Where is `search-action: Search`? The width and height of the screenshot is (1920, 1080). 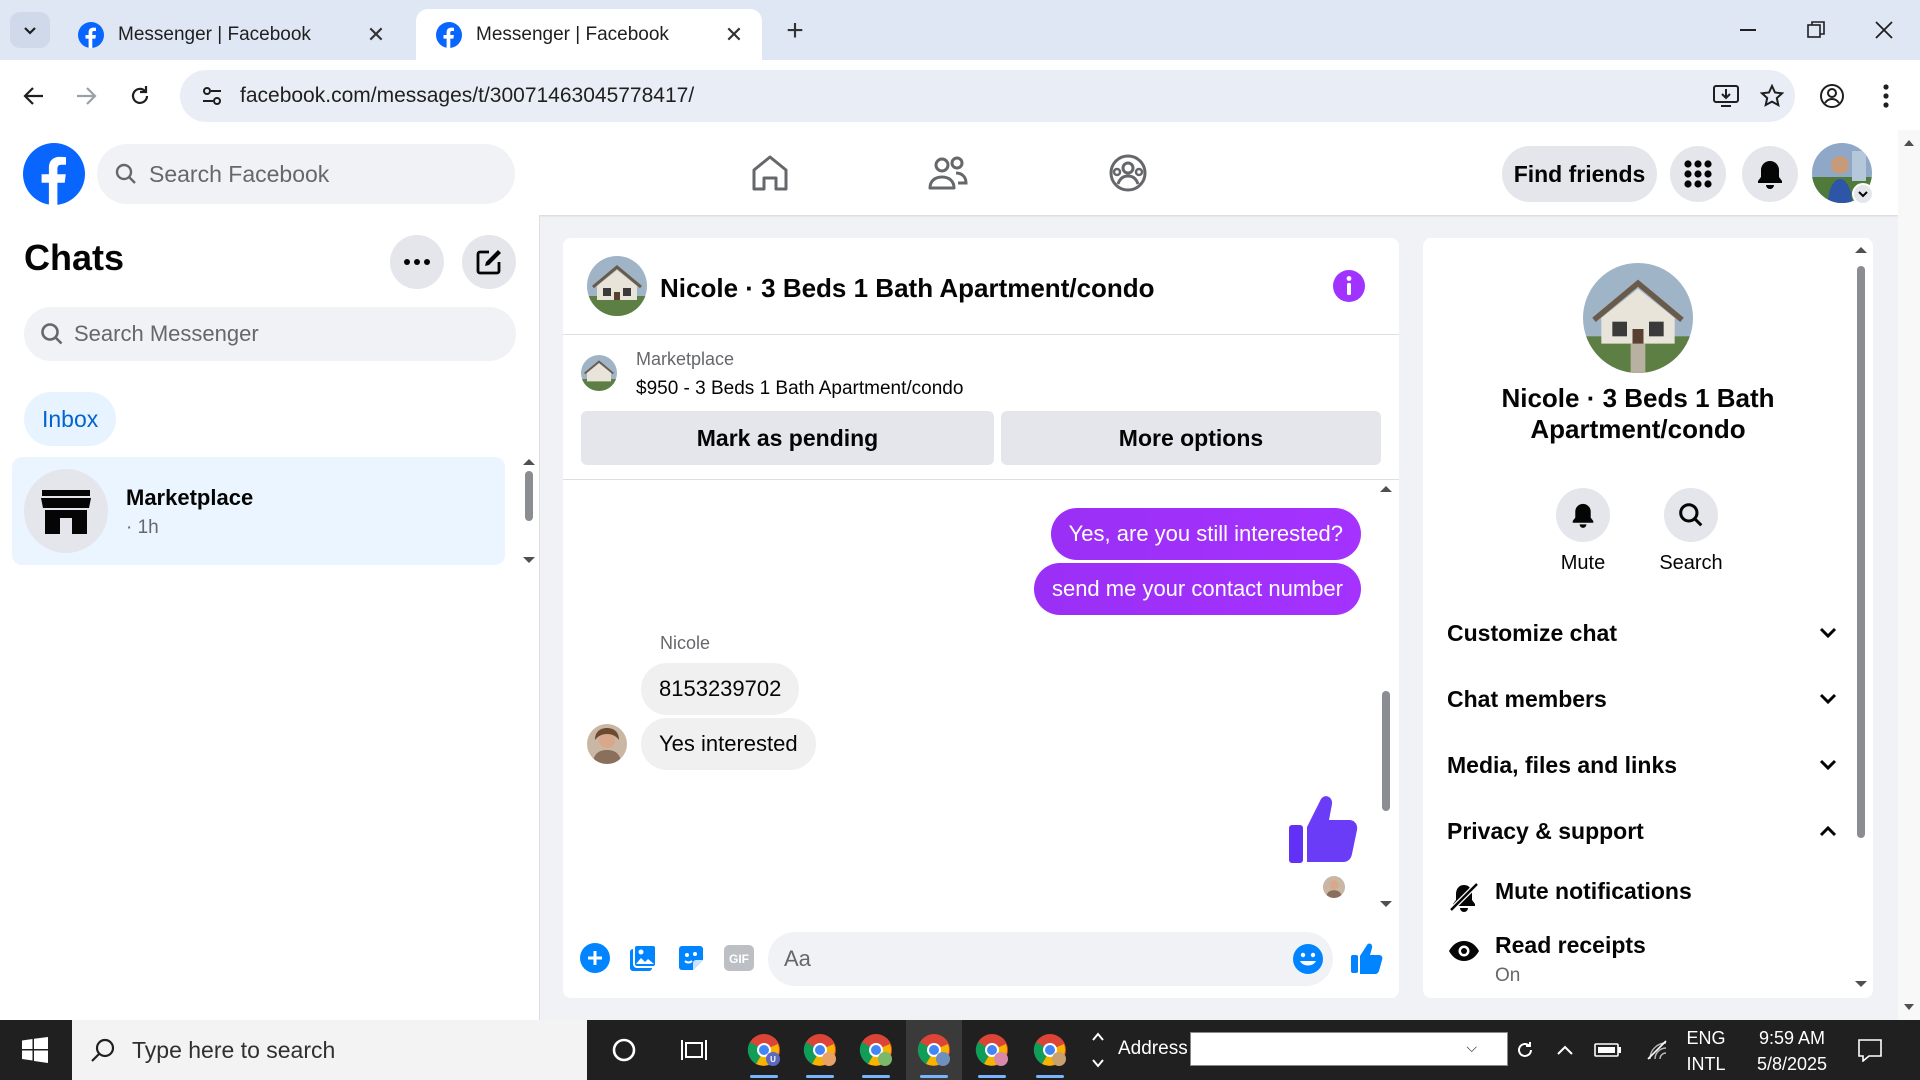 search-action: Search is located at coordinates (1691, 531).